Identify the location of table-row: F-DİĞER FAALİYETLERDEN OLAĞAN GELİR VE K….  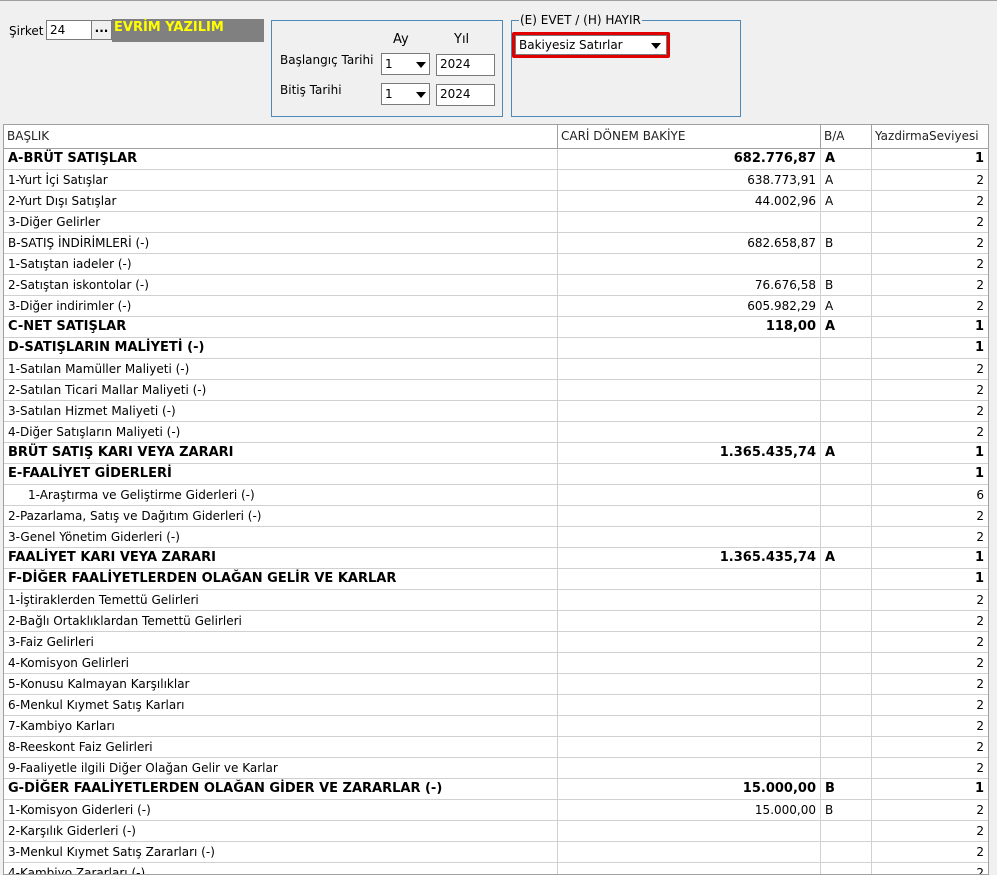
(496, 579).